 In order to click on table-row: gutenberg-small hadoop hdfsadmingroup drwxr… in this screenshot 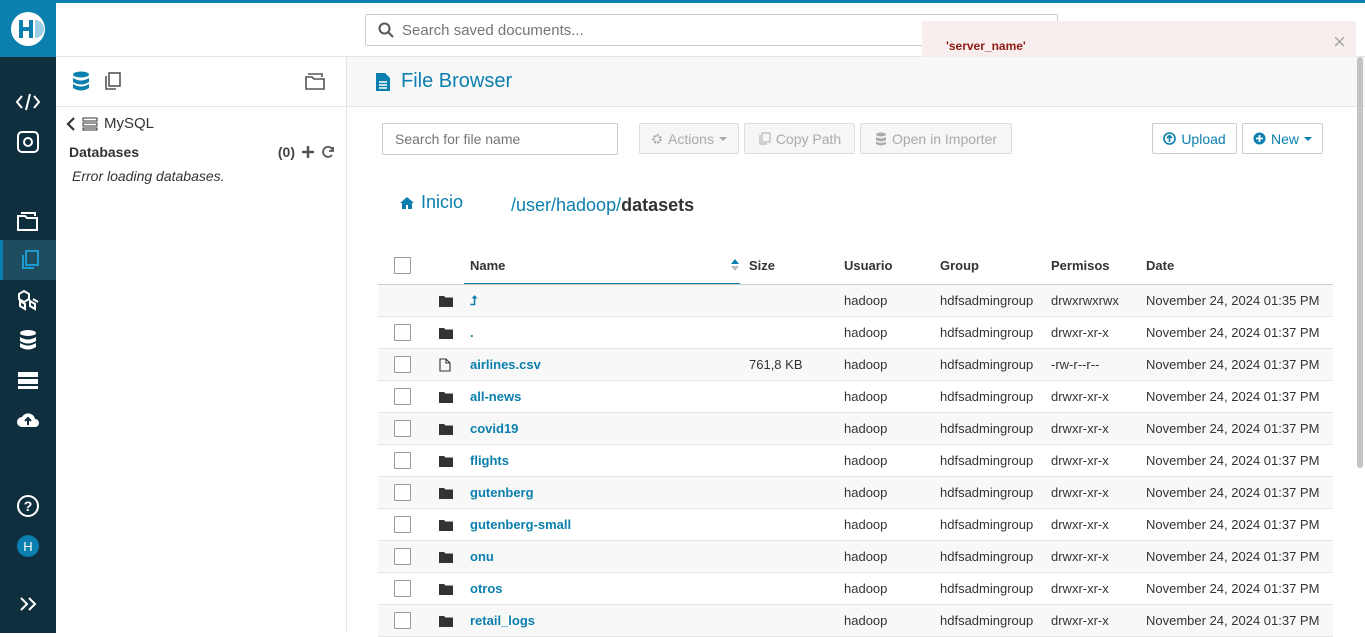, I will do `click(855, 525)`.